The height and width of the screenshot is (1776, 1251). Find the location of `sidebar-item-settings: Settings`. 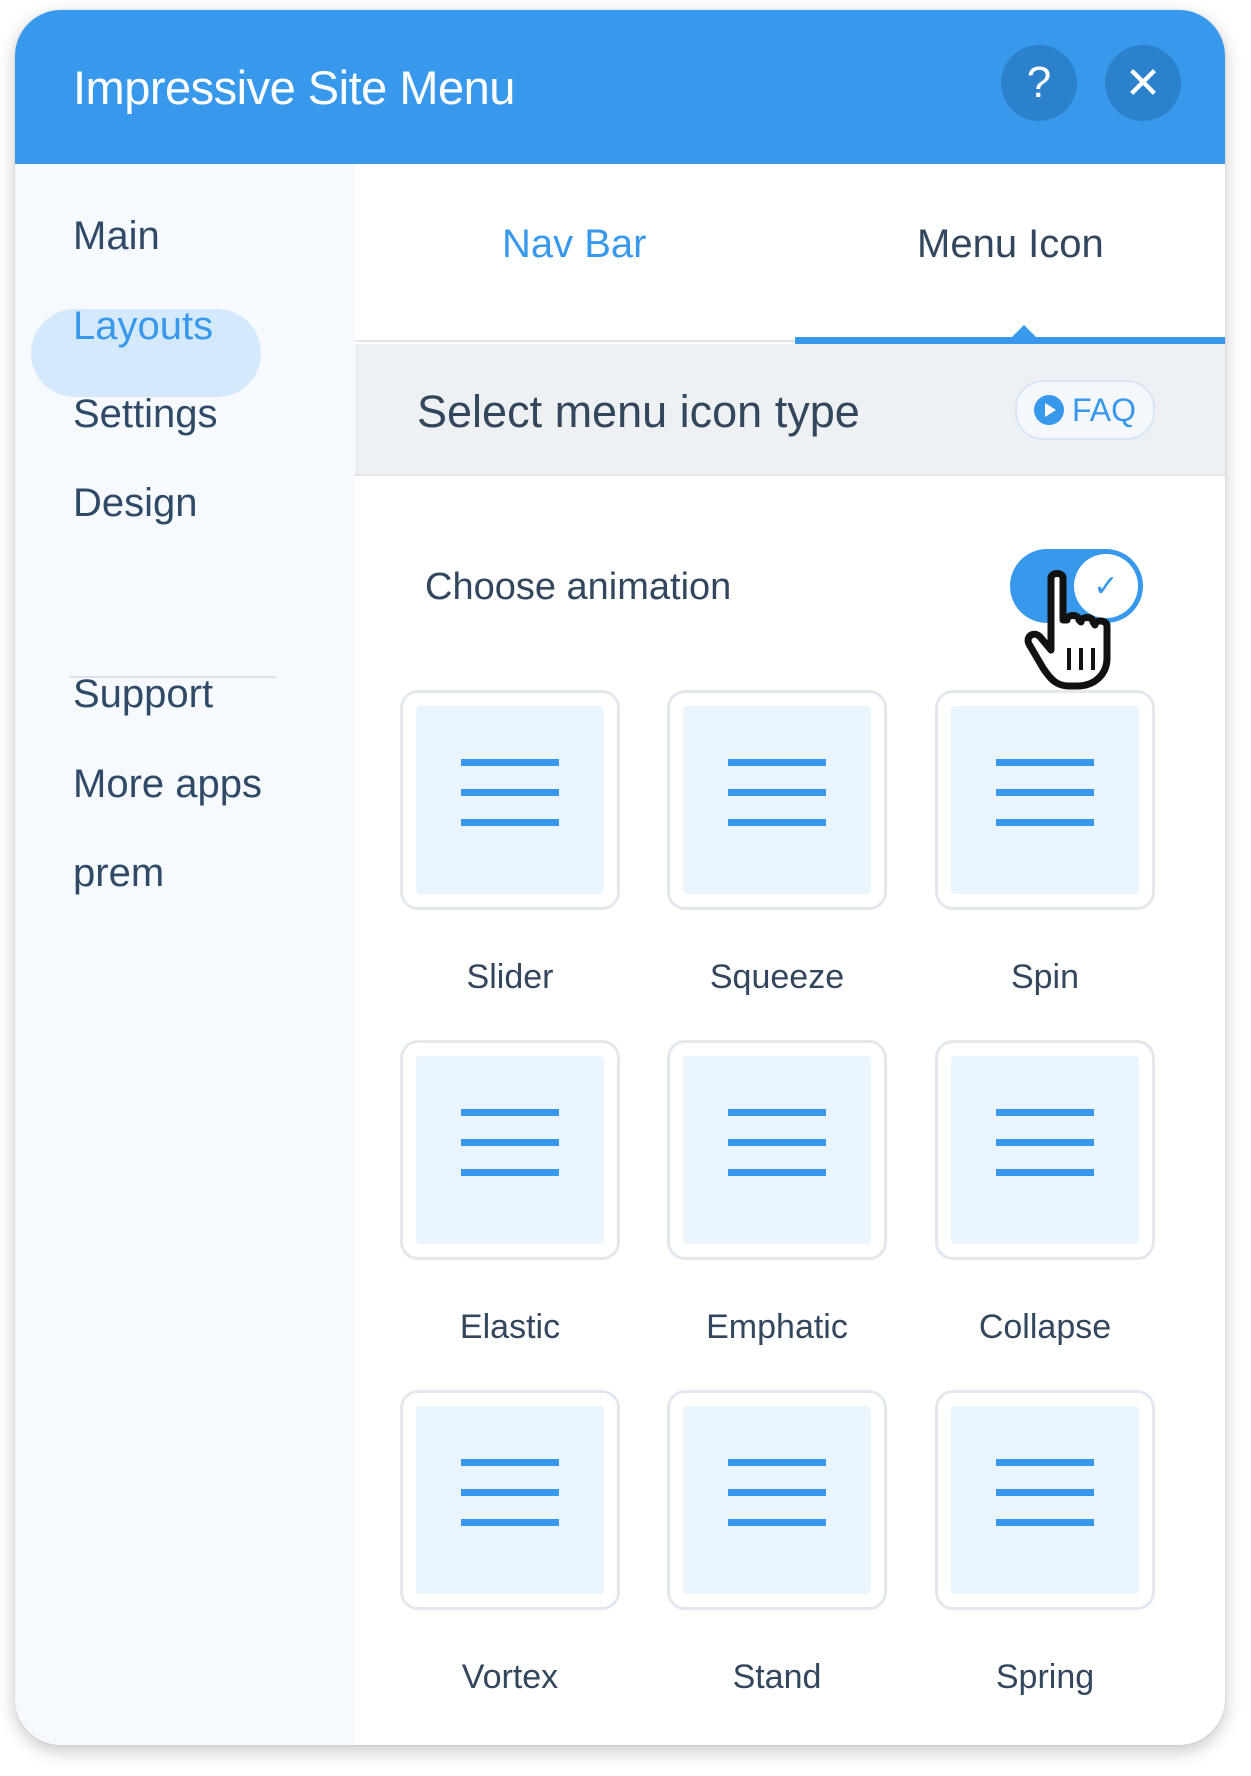

sidebar-item-settings: Settings is located at coordinates (145, 414).